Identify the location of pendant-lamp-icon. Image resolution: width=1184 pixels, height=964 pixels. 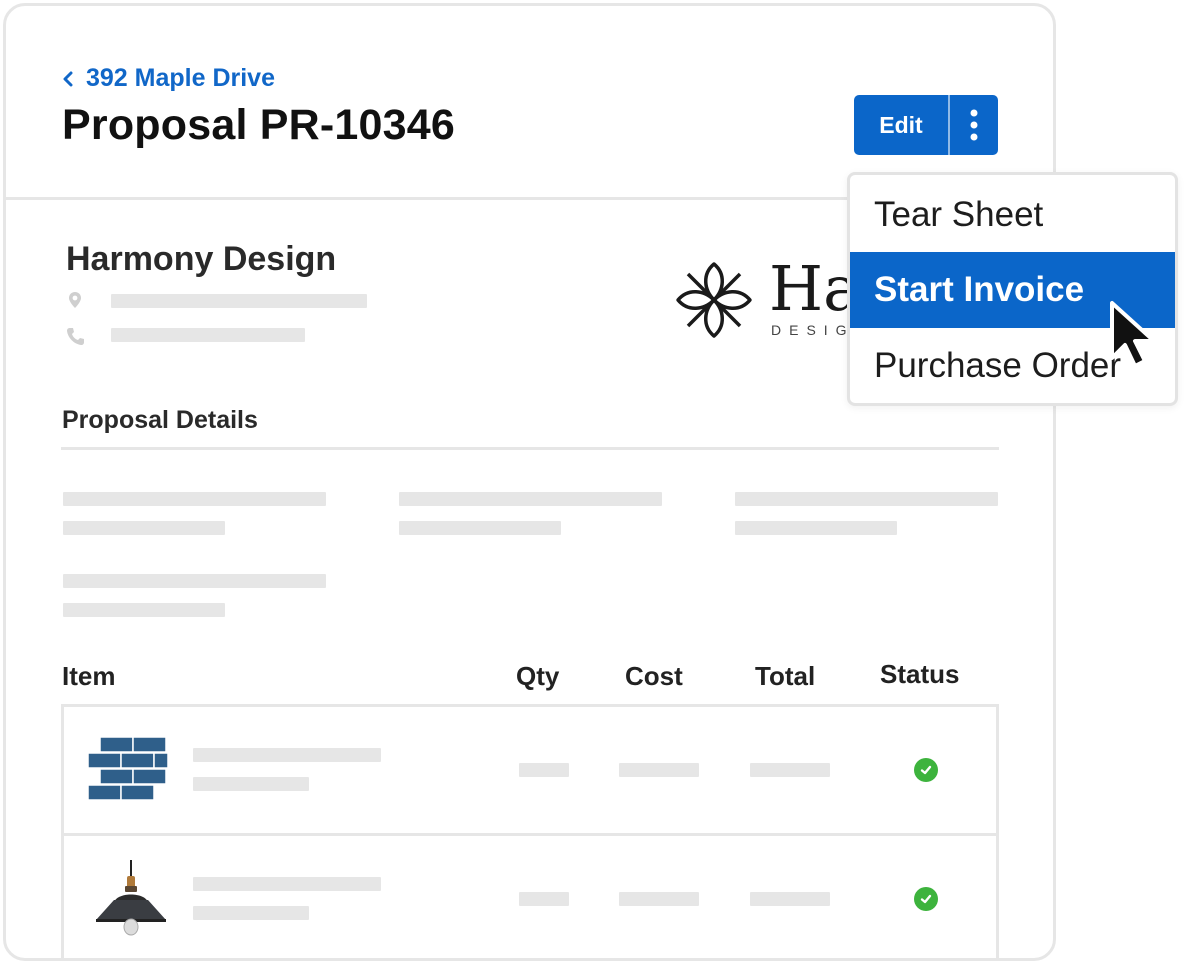
(131, 898).